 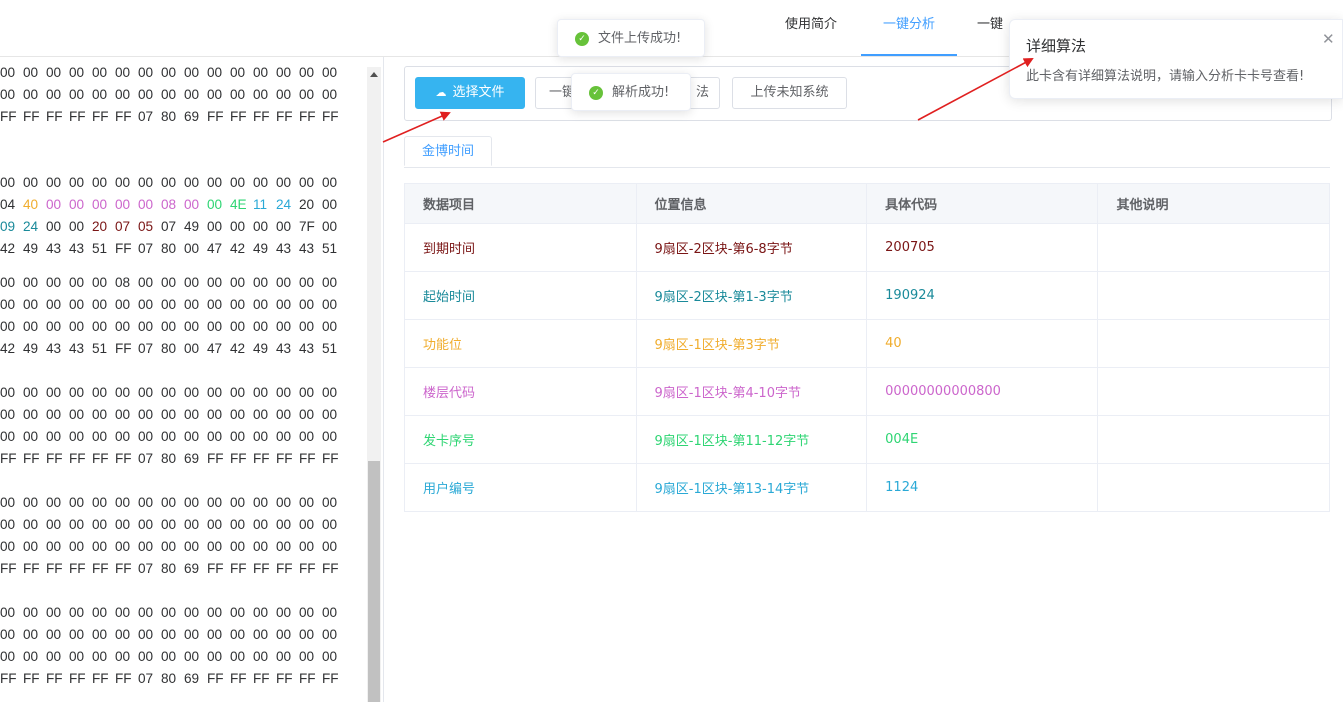 What do you see at coordinates (982, 247) in the screenshot?
I see `table-cell-code: 200705` at bounding box center [982, 247].